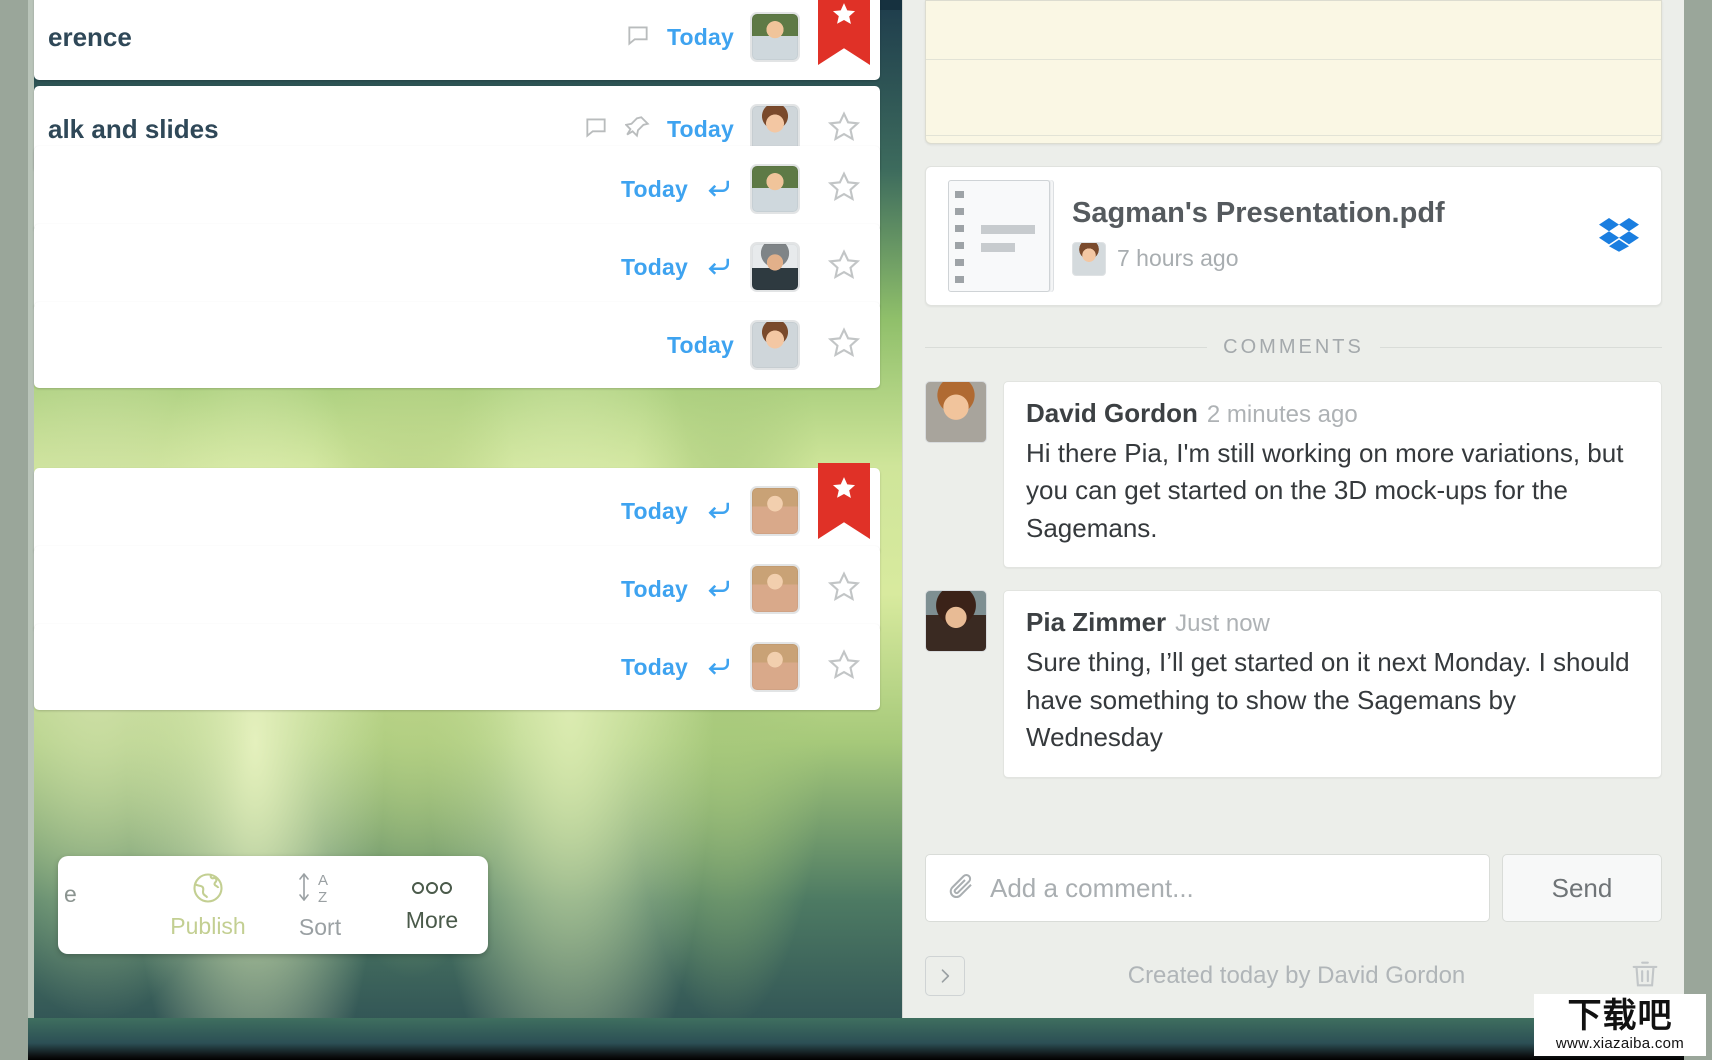 This screenshot has height=1060, width=1712. I want to click on comment-time: 2 minutes ago, so click(1282, 414).